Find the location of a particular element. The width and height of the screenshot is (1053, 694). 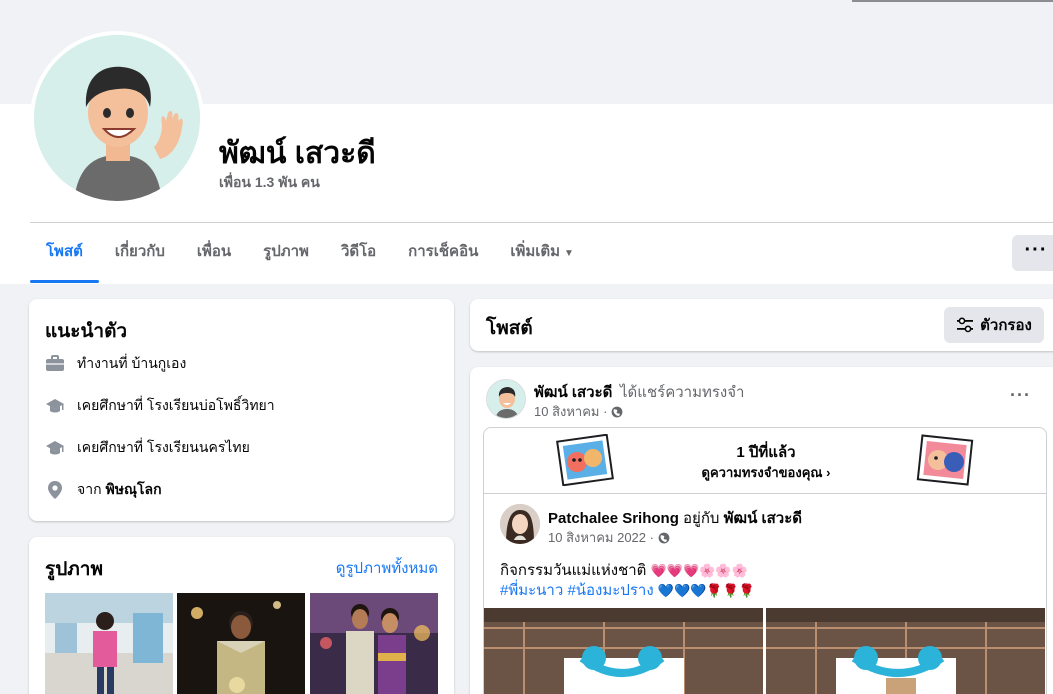

tab-videos: วิดีโอ is located at coordinates (358, 253).